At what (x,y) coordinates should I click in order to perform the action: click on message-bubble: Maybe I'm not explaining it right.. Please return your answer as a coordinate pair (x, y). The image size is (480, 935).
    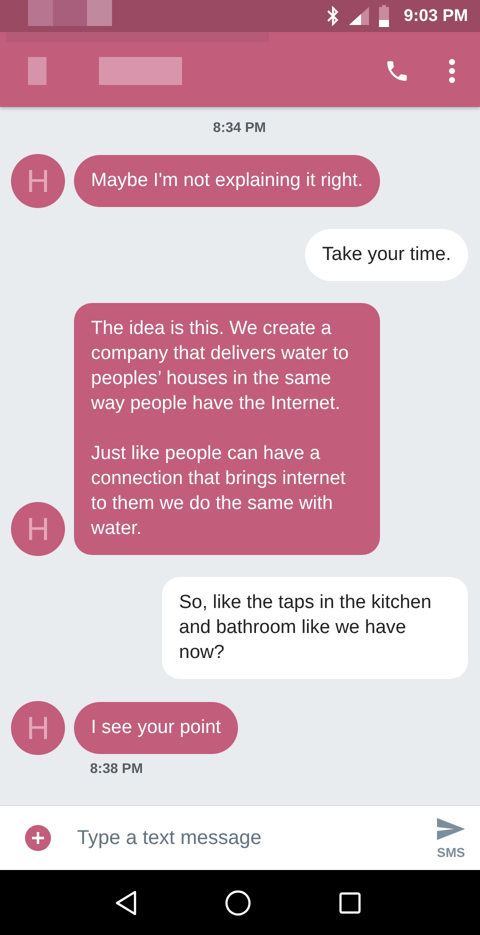
    Looking at the image, I should click on (227, 181).